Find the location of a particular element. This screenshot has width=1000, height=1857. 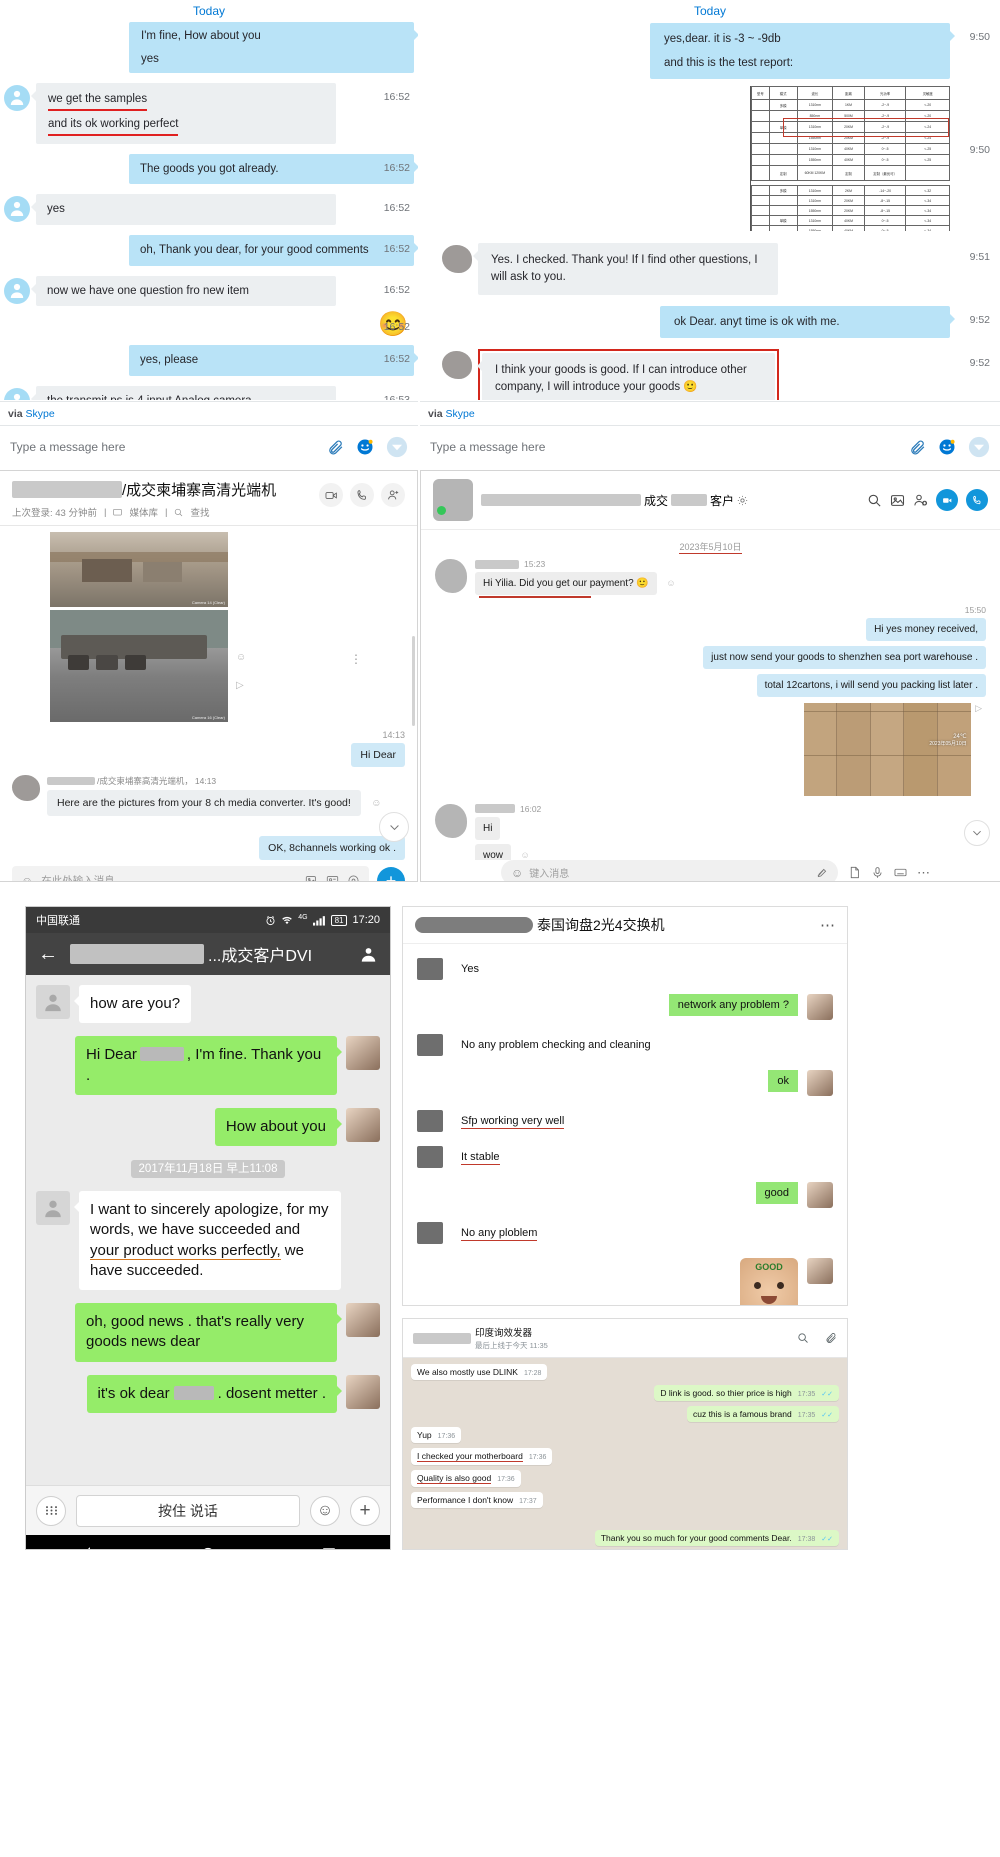

hold-to-talk-button: 按住 说话 is located at coordinates (188, 1510).